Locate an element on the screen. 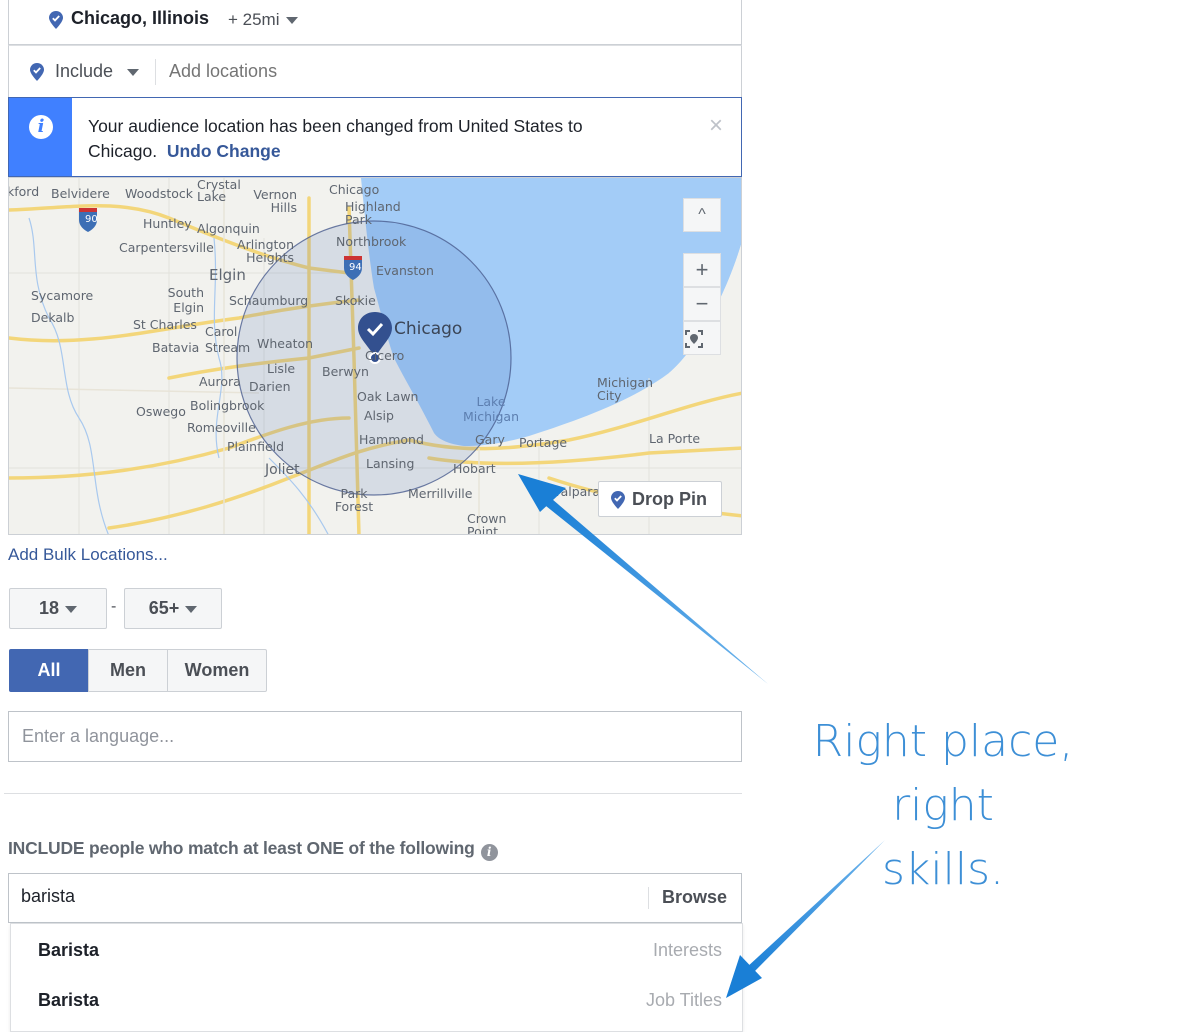 Image resolution: width=1202 pixels, height=1032 pixels. city-label: Merrillville is located at coordinates (440, 493).